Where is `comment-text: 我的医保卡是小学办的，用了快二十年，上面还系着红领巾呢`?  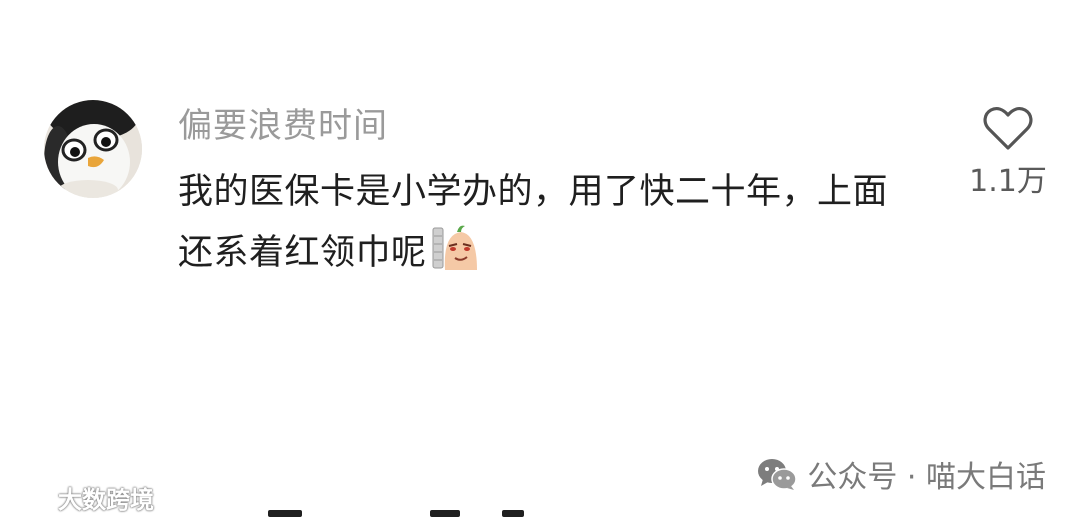
comment-text: 我的医保卡是小学办的，用了快二十年，上面还系着红领巾呢 is located at coordinates (533, 222).